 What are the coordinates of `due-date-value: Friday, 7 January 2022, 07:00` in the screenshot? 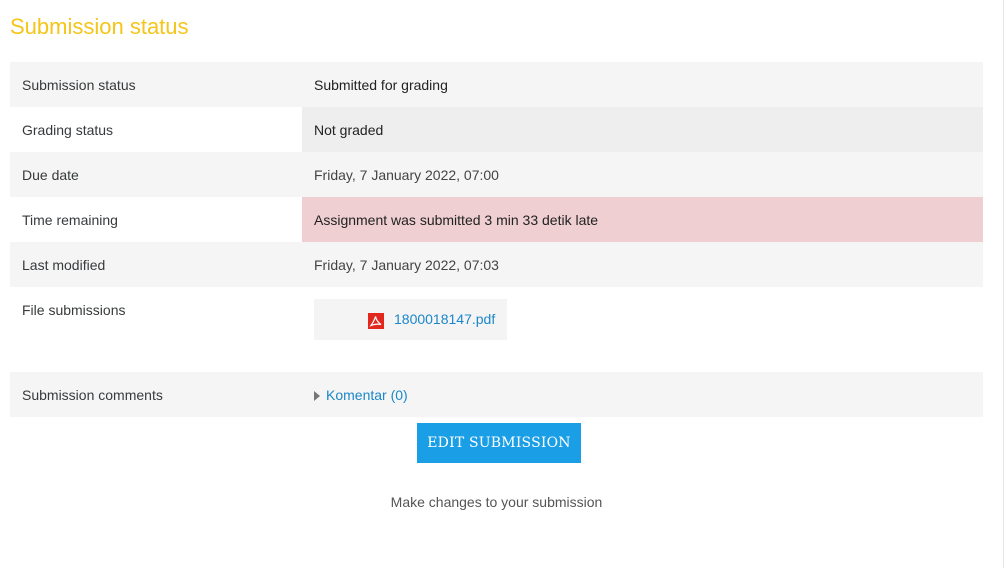 It's located at (642, 174).